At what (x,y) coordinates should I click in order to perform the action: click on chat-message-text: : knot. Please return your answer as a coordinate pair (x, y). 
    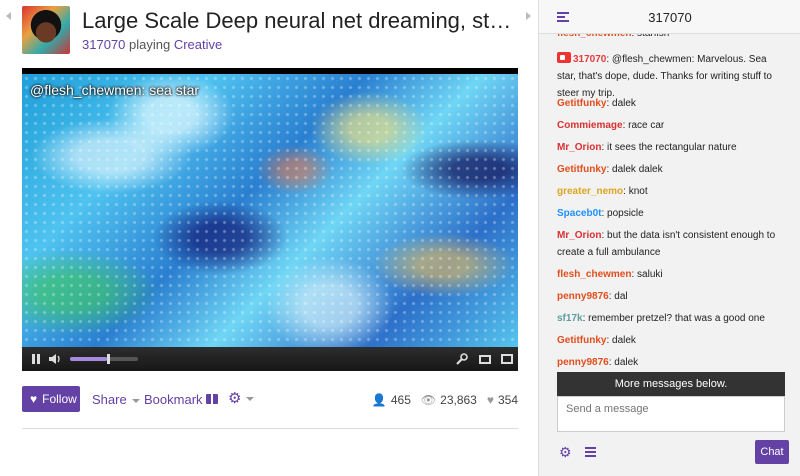
    Looking at the image, I should click on (635, 191).